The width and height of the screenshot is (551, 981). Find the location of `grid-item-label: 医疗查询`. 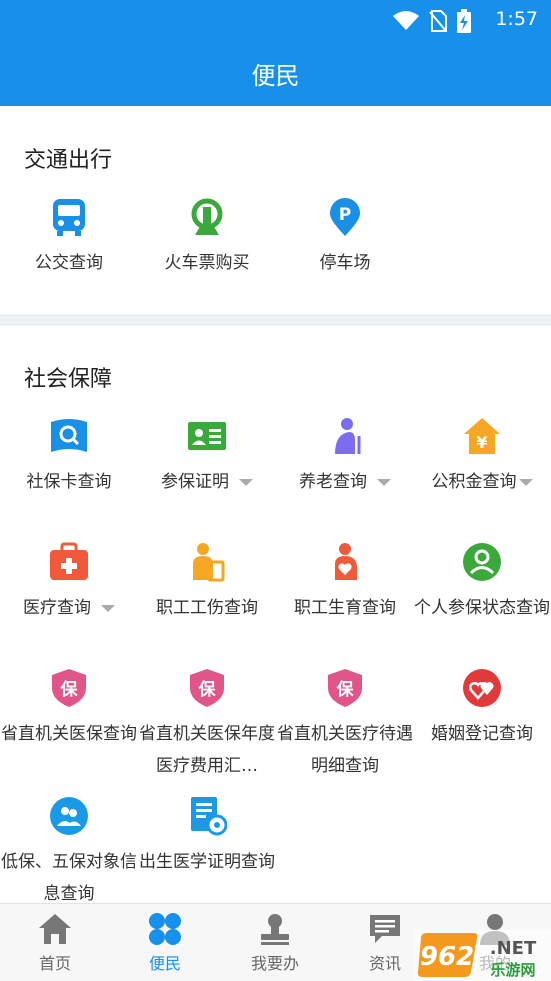

grid-item-label: 医疗查询 is located at coordinates (57, 608).